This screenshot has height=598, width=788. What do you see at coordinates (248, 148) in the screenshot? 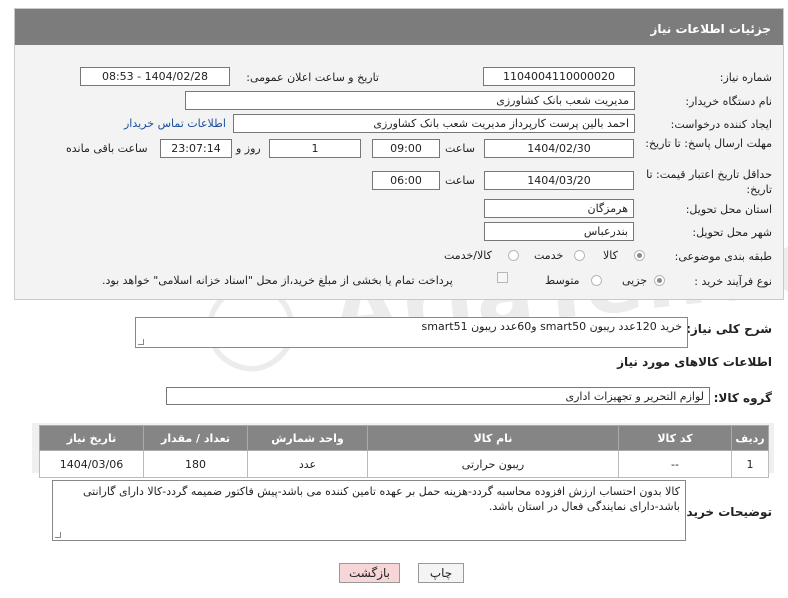
I see `reply-days-label: روز و` at bounding box center [248, 148].